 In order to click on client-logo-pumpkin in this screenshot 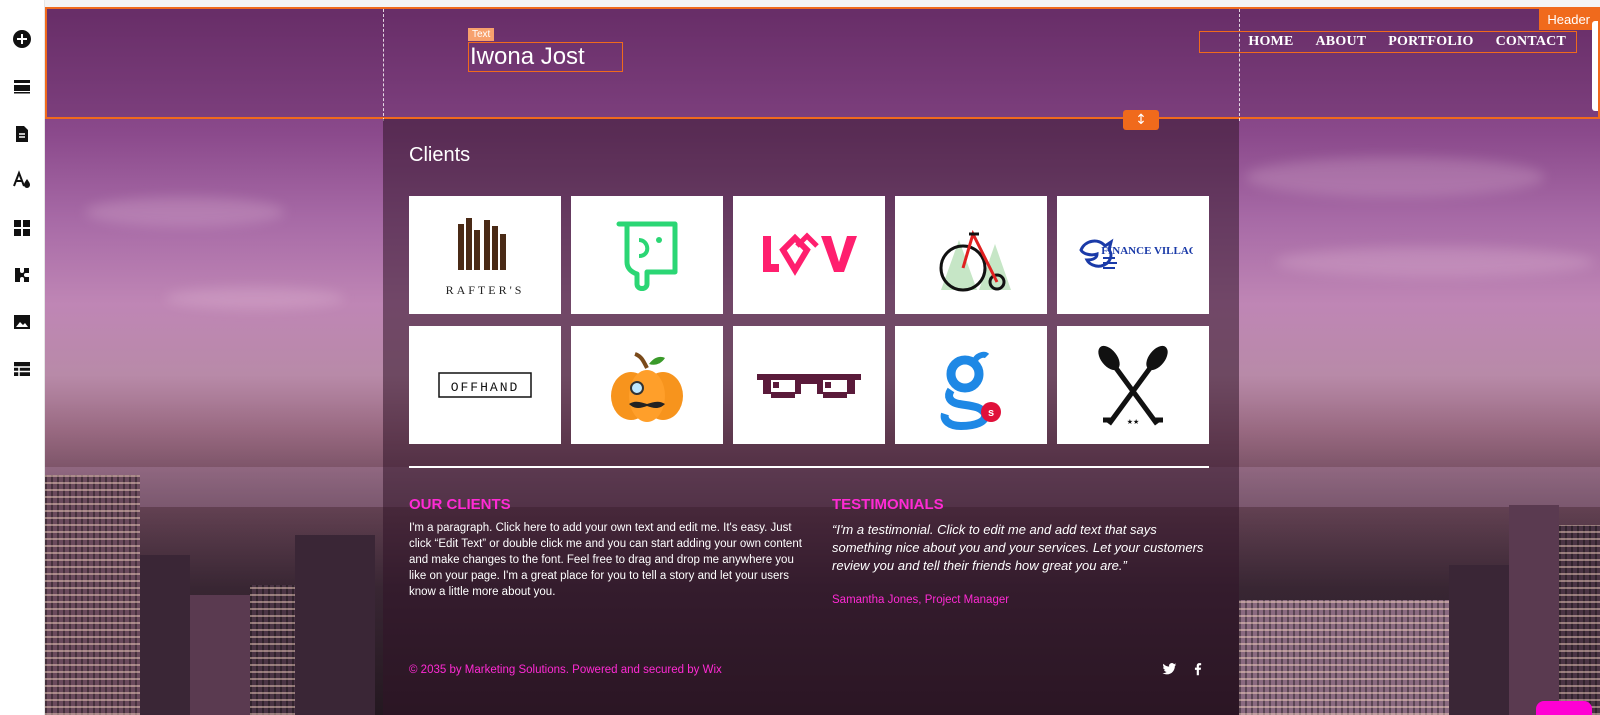, I will do `click(647, 385)`.